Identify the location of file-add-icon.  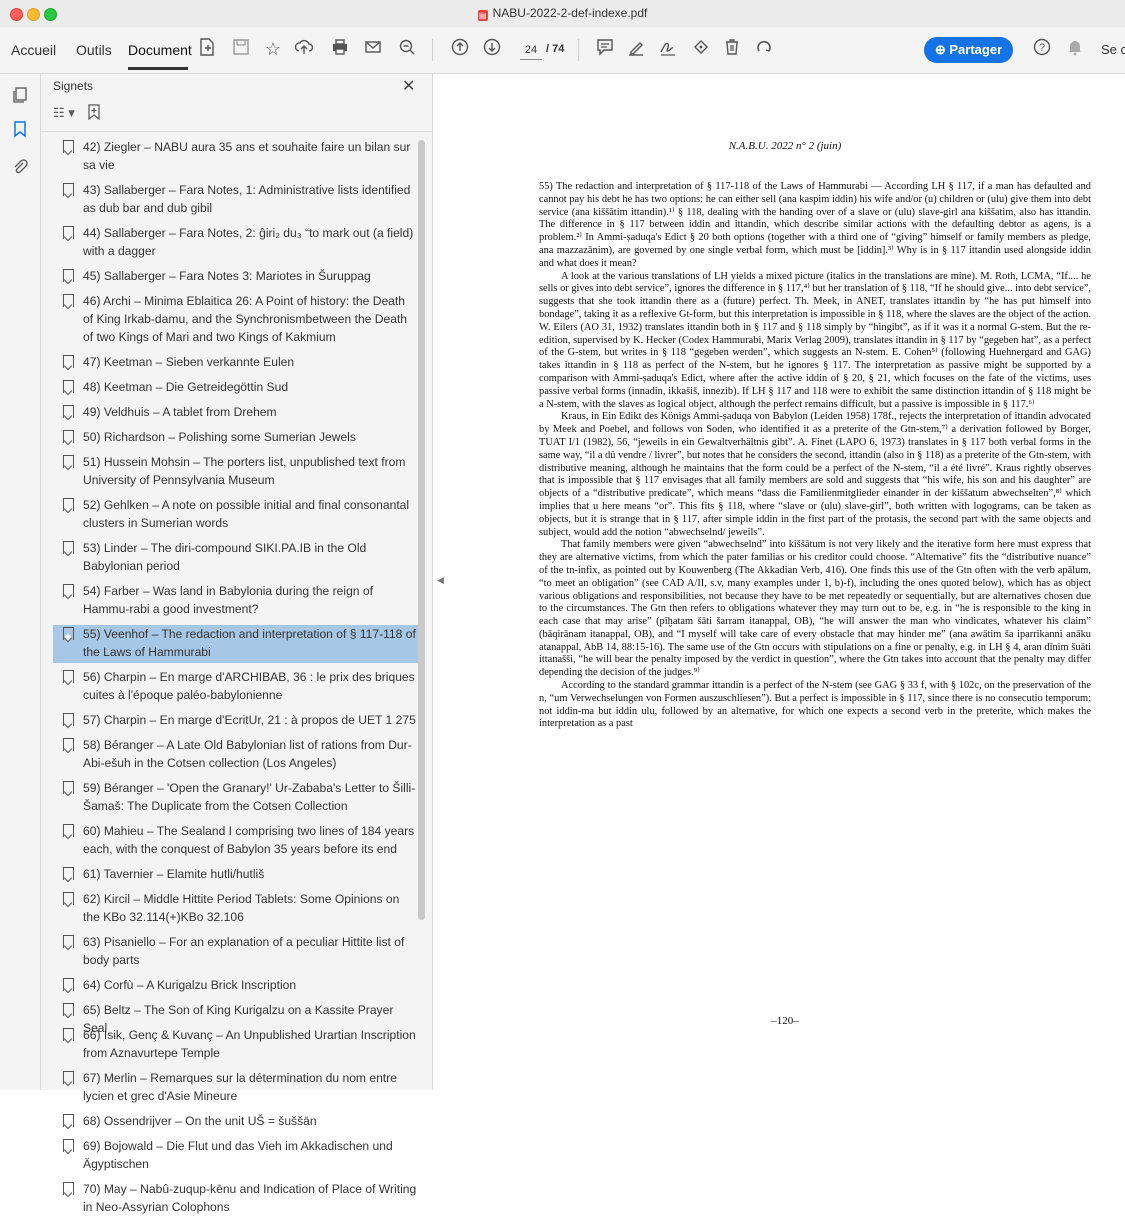
(207, 49).